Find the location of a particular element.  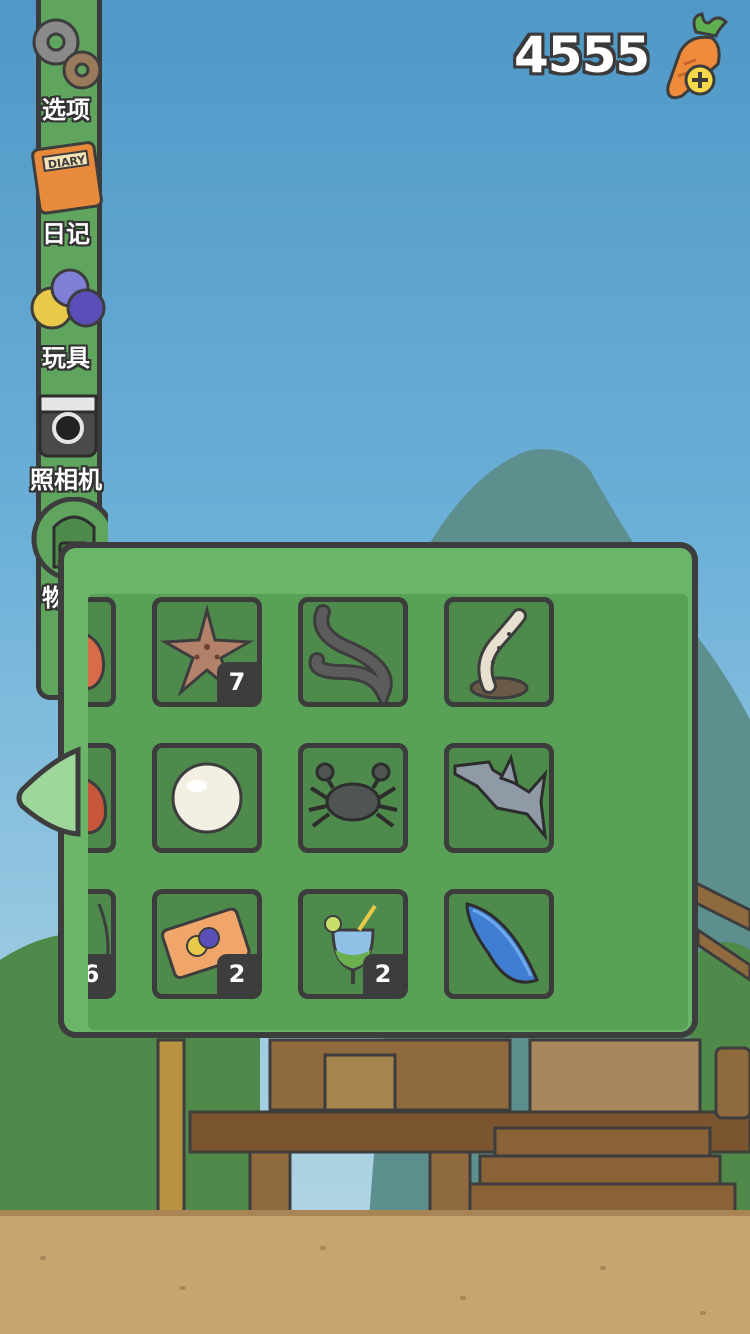

surfboard-icon is located at coordinates (502, 943).